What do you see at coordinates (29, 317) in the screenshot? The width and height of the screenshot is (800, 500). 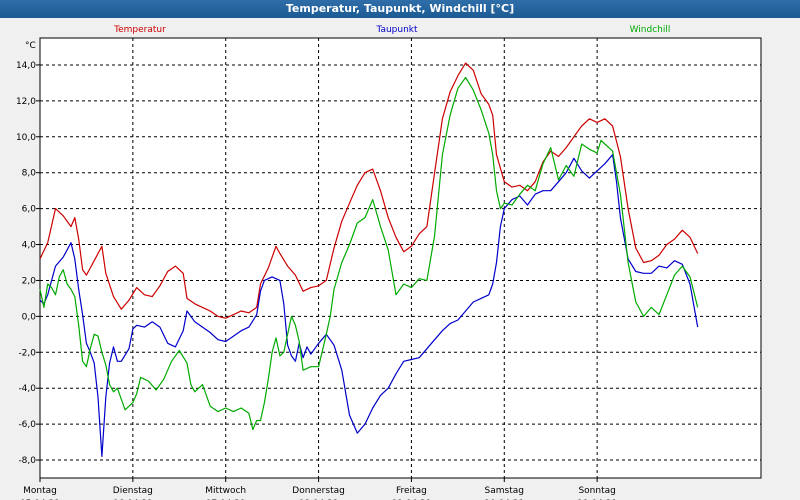 I see `y-tick-label: 0,0` at bounding box center [29, 317].